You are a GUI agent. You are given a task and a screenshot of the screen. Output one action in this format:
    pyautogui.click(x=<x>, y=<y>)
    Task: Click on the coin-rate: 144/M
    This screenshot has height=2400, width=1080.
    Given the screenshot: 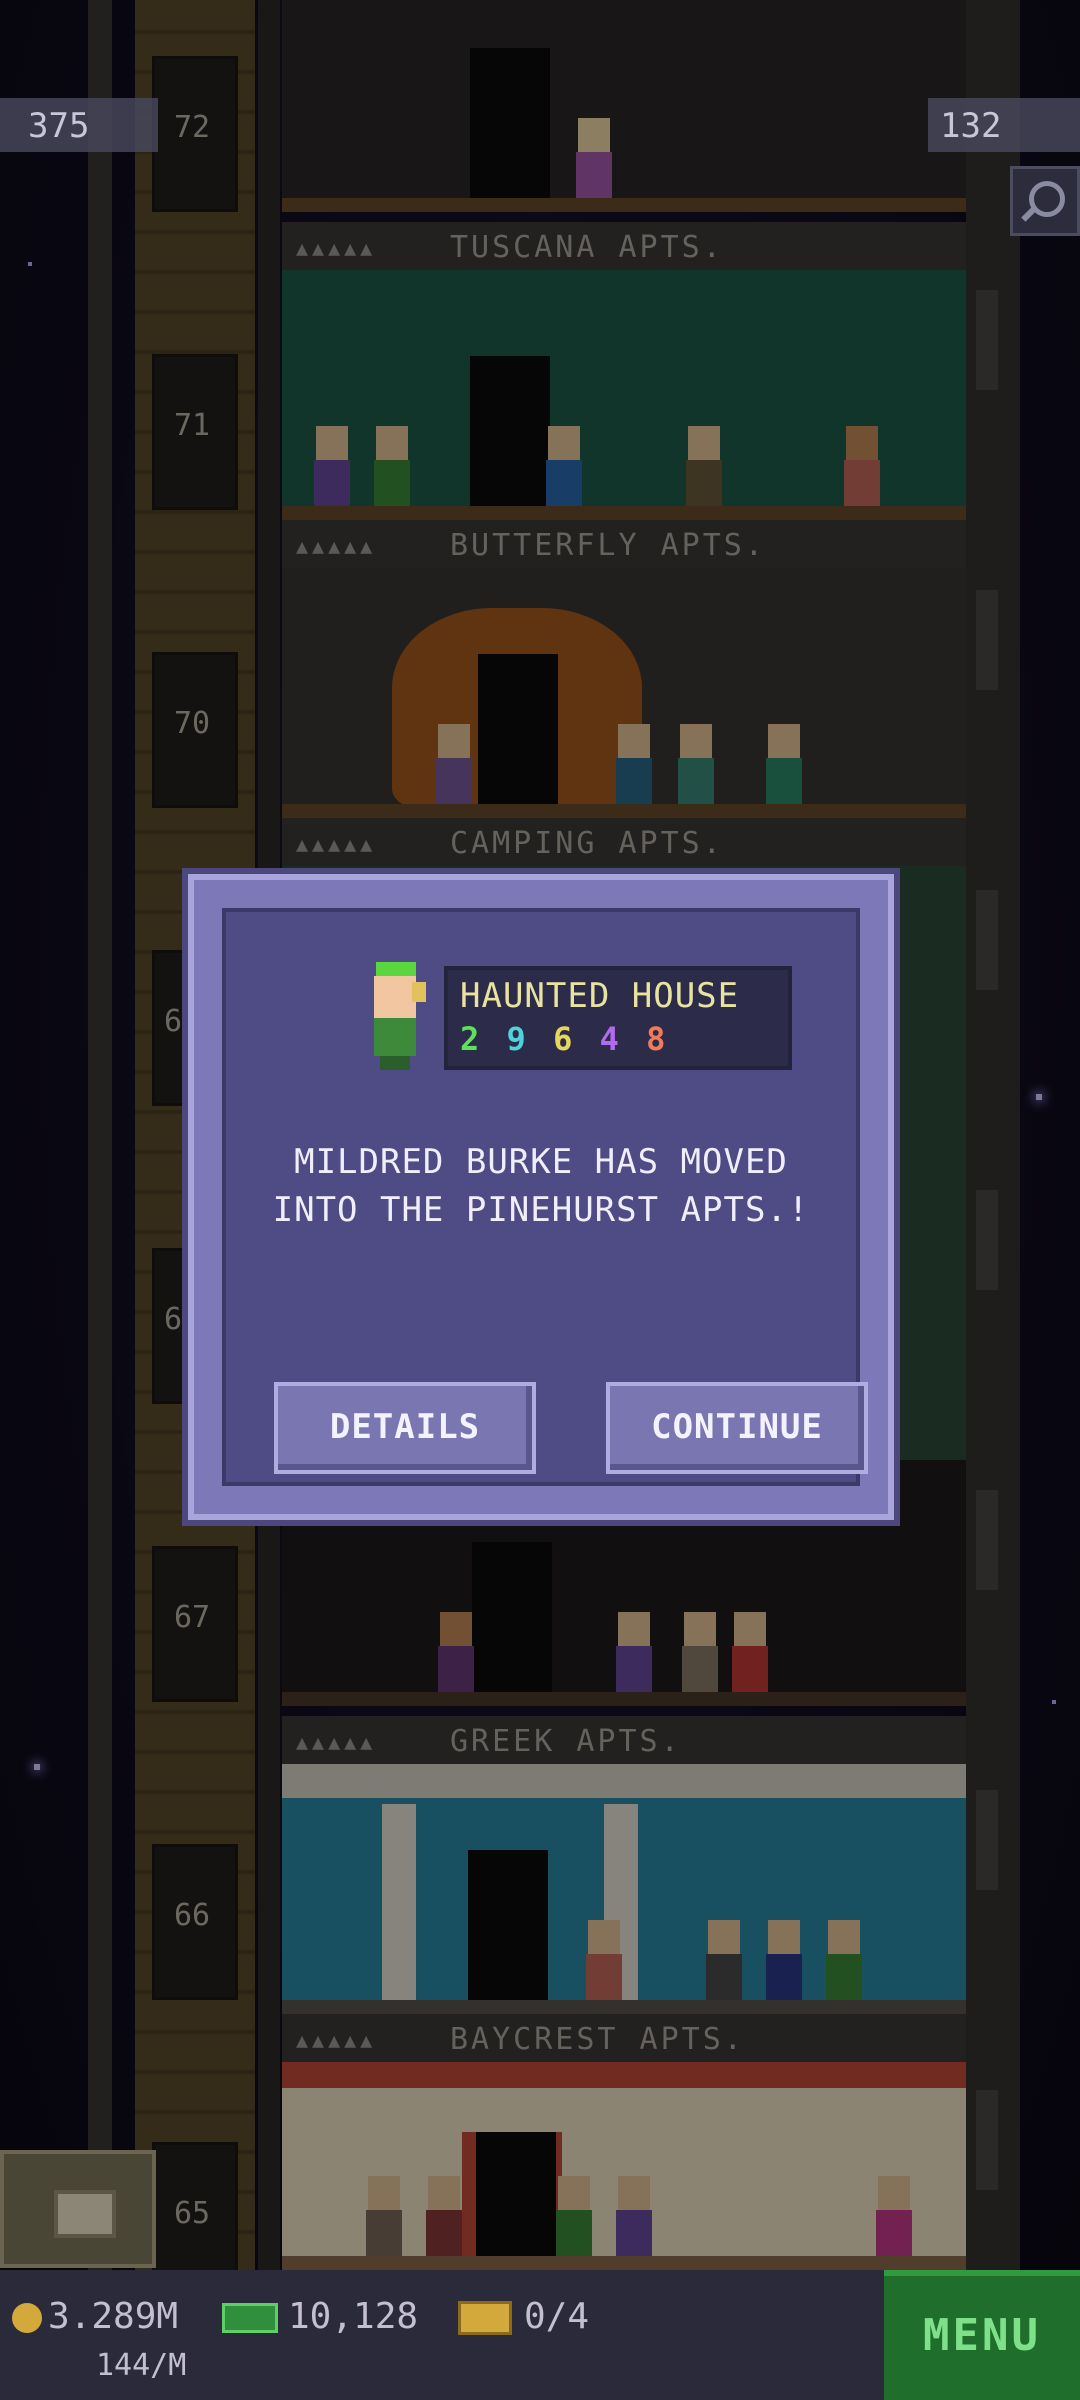 What is the action you would take?
    pyautogui.click(x=141, y=2365)
    